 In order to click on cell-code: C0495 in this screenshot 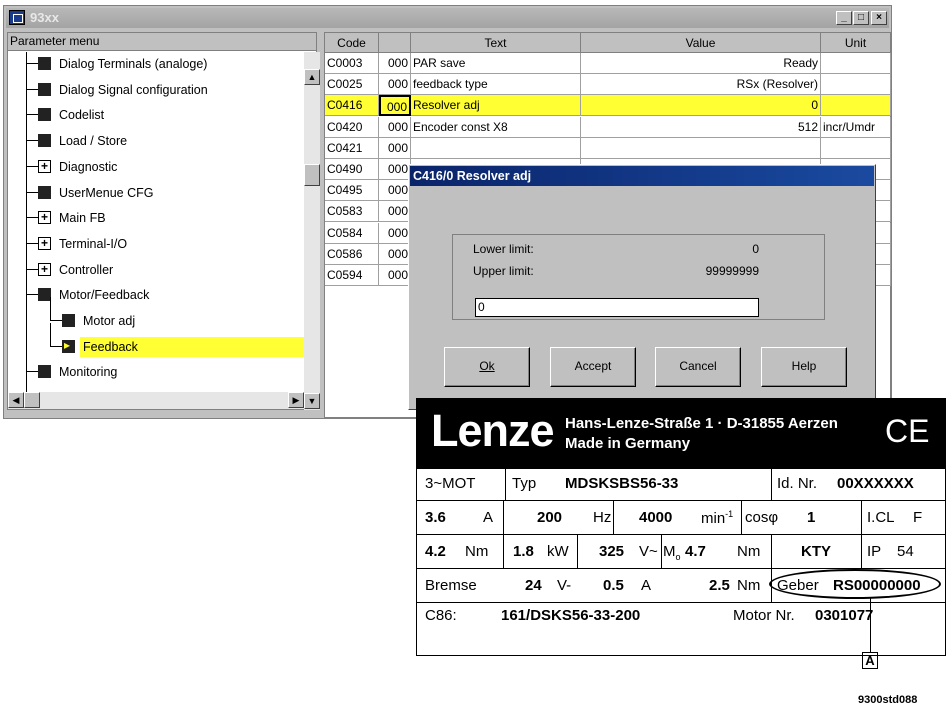, I will do `click(352, 191)`.